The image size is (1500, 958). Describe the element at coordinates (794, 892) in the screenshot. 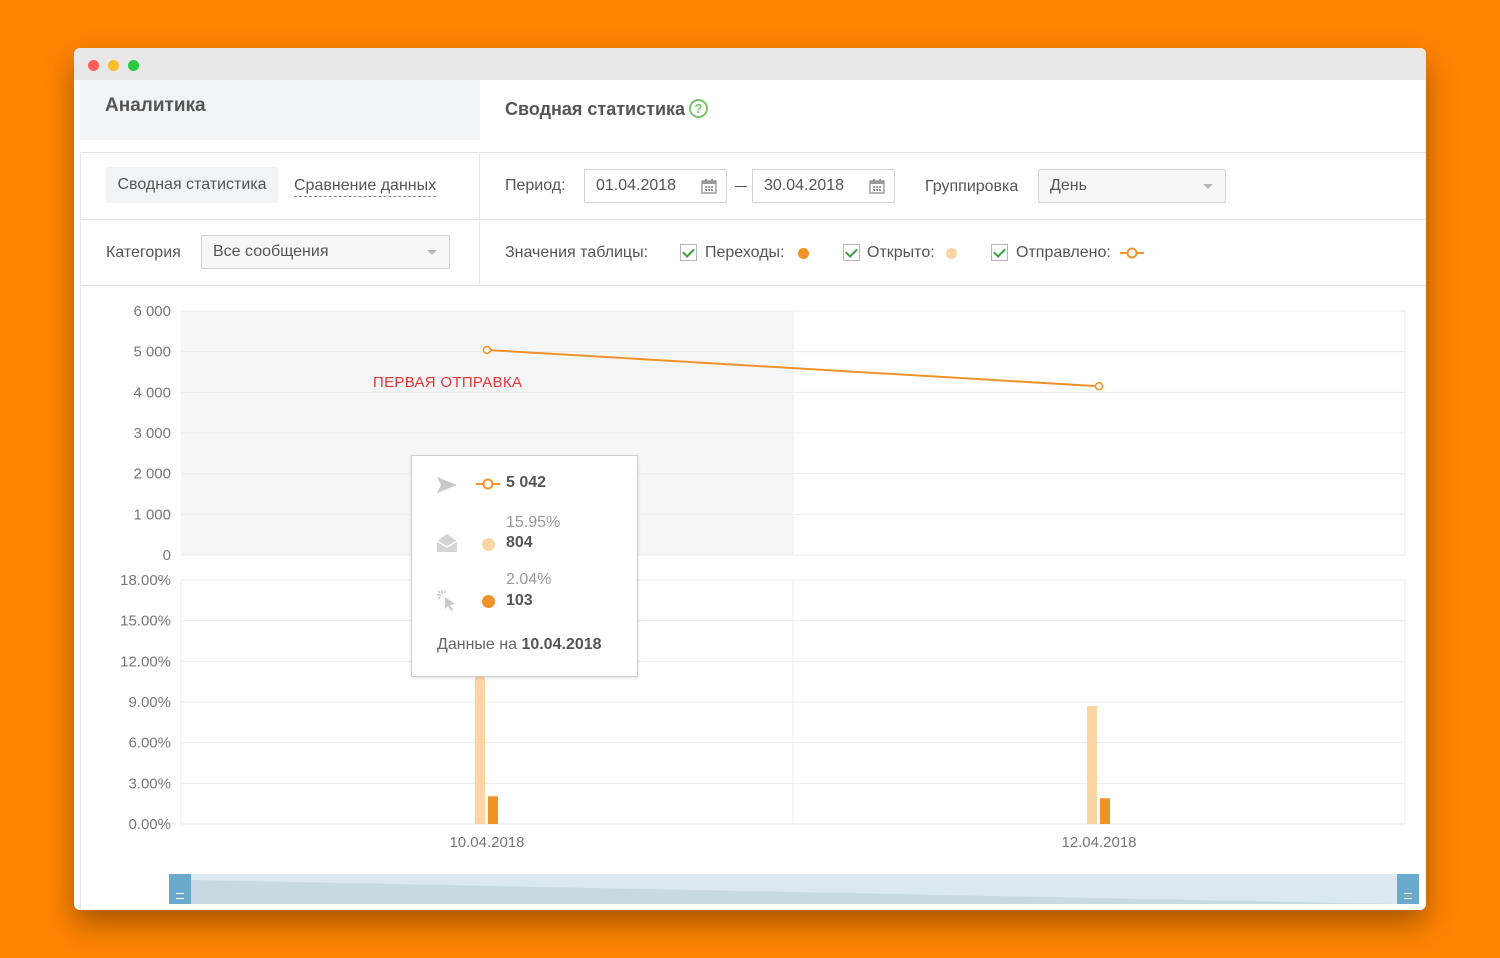

I see `navigator-preview` at that location.